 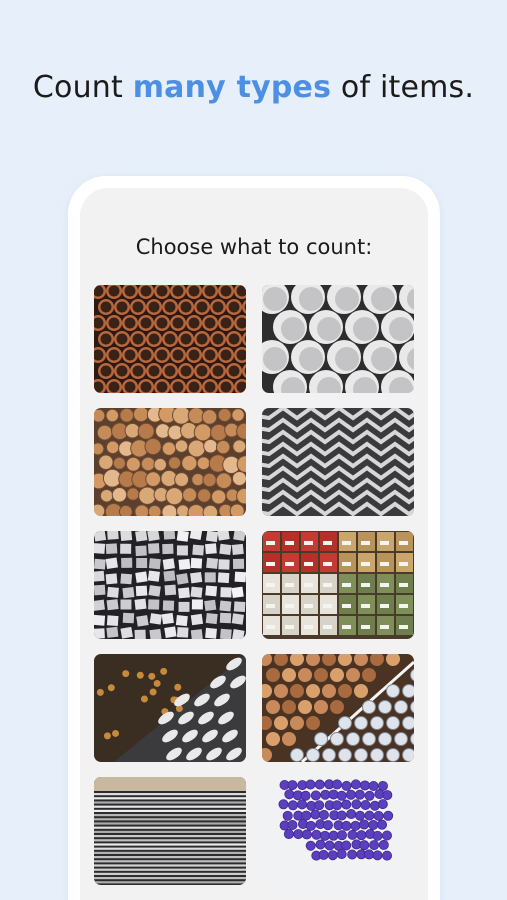 I want to click on choose-prompt: Choose what to count:, so click(x=254, y=247).